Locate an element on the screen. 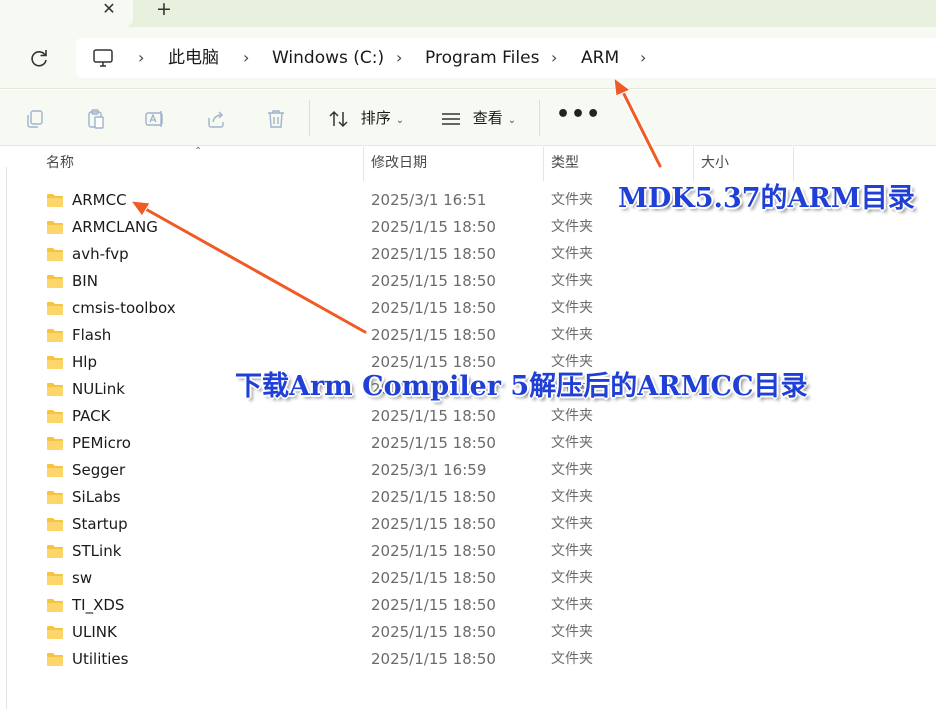 The image size is (936, 709). file-row: SiLabs 2025/1/15 18:50 文件夹 is located at coordinates (306, 497).